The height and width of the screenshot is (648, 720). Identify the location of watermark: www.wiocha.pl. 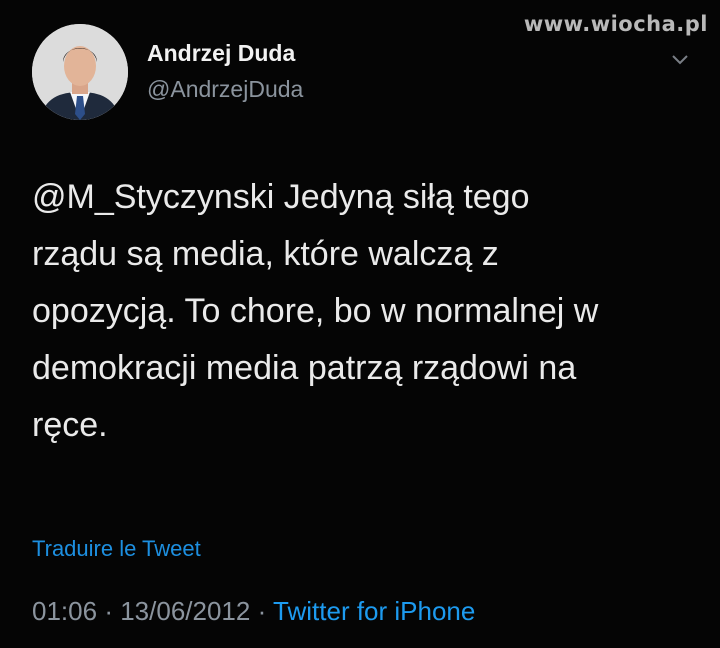
(615, 24).